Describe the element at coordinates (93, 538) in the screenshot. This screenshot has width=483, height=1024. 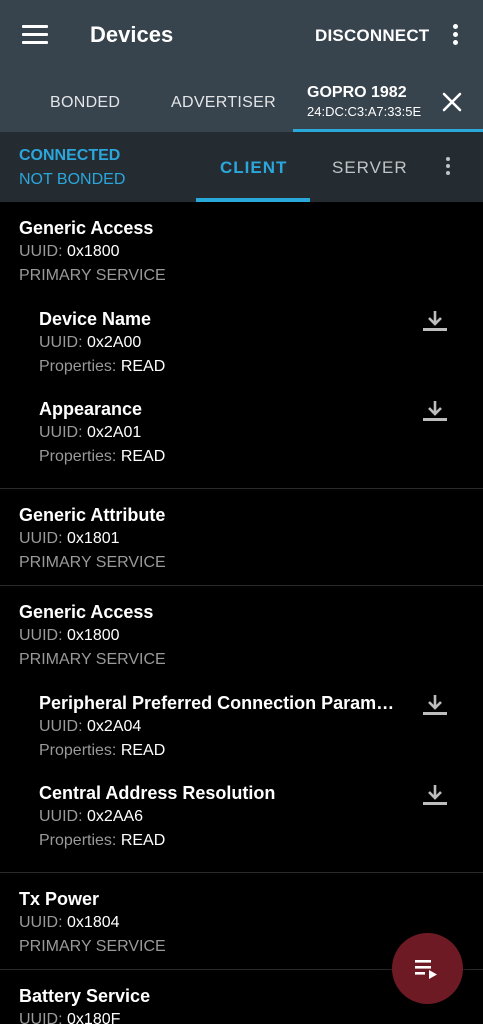
I see `service-uuid: 0x1801` at that location.